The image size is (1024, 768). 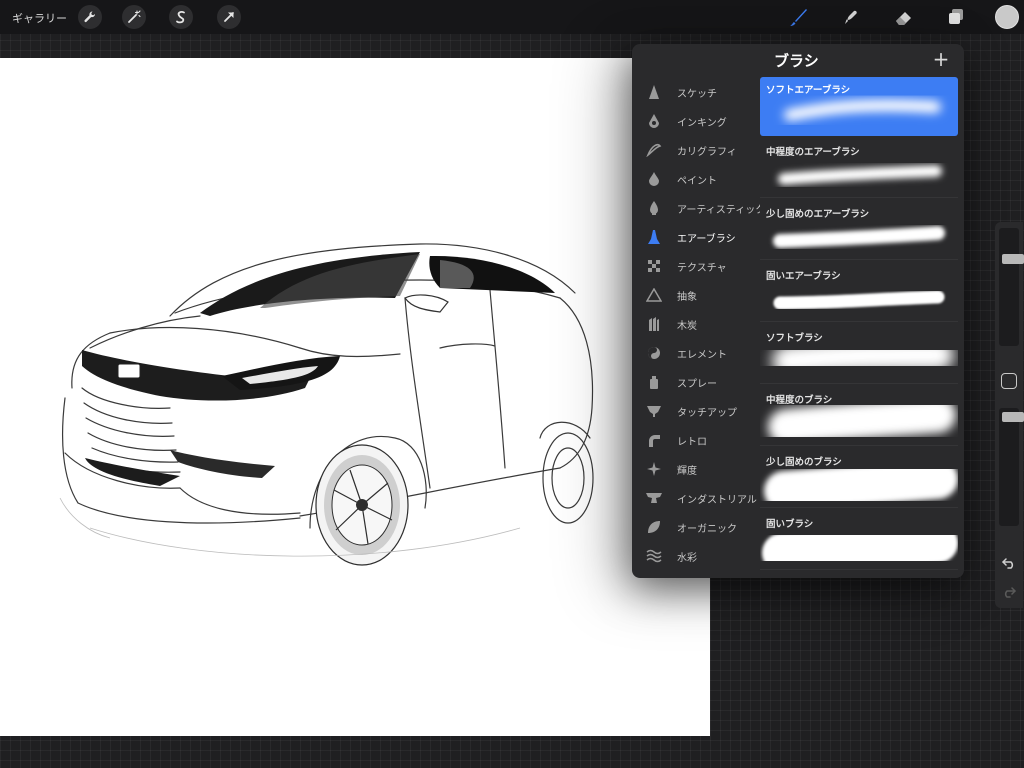 I want to click on category-label: エレメント, so click(x=702, y=355).